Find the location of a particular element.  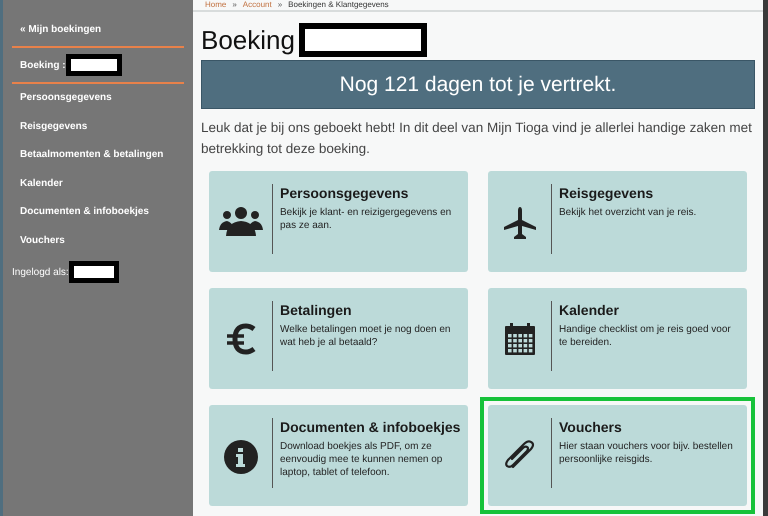

card-description: Bekijk het overzicht van je reis. is located at coordinates (628, 212).